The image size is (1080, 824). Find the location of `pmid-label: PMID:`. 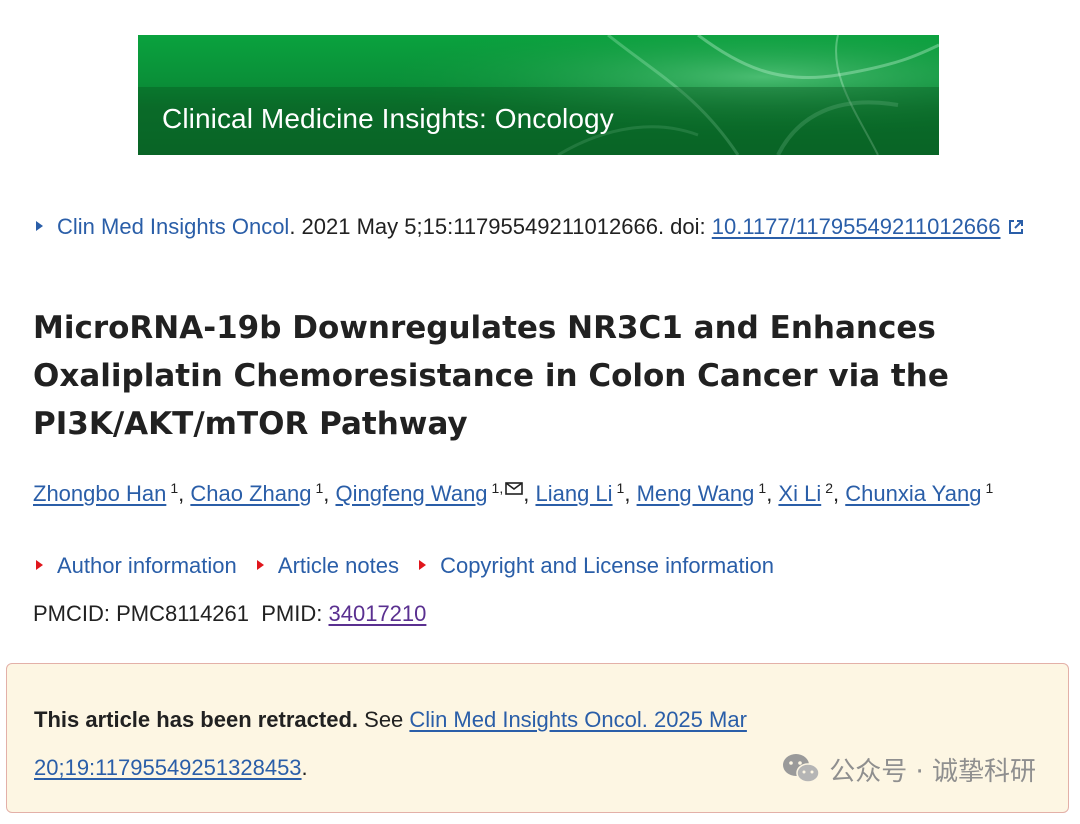

pmid-label: PMID: is located at coordinates (292, 613).